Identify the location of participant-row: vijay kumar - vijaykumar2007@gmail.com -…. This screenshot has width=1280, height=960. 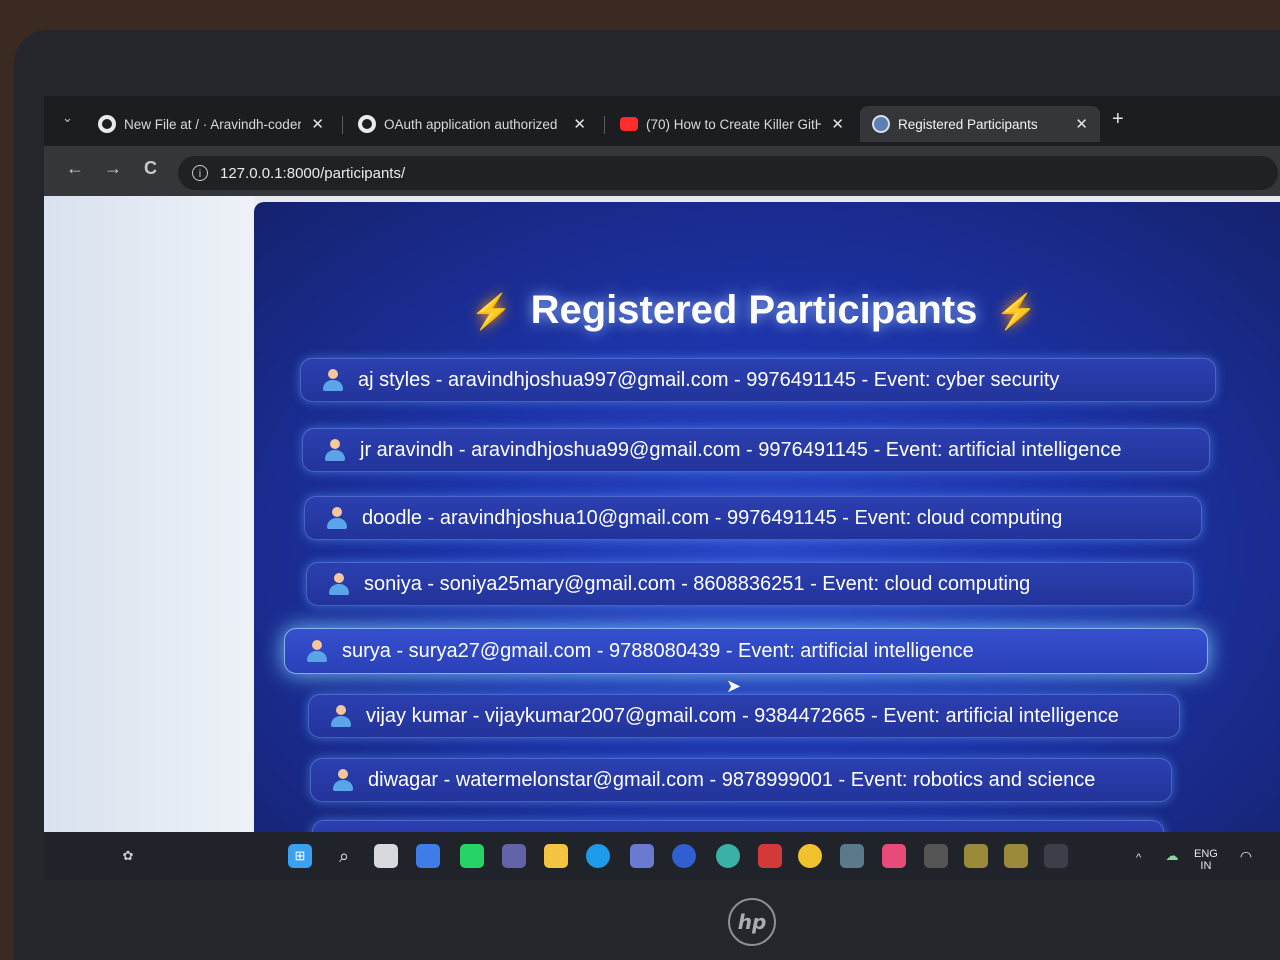
(744, 716).